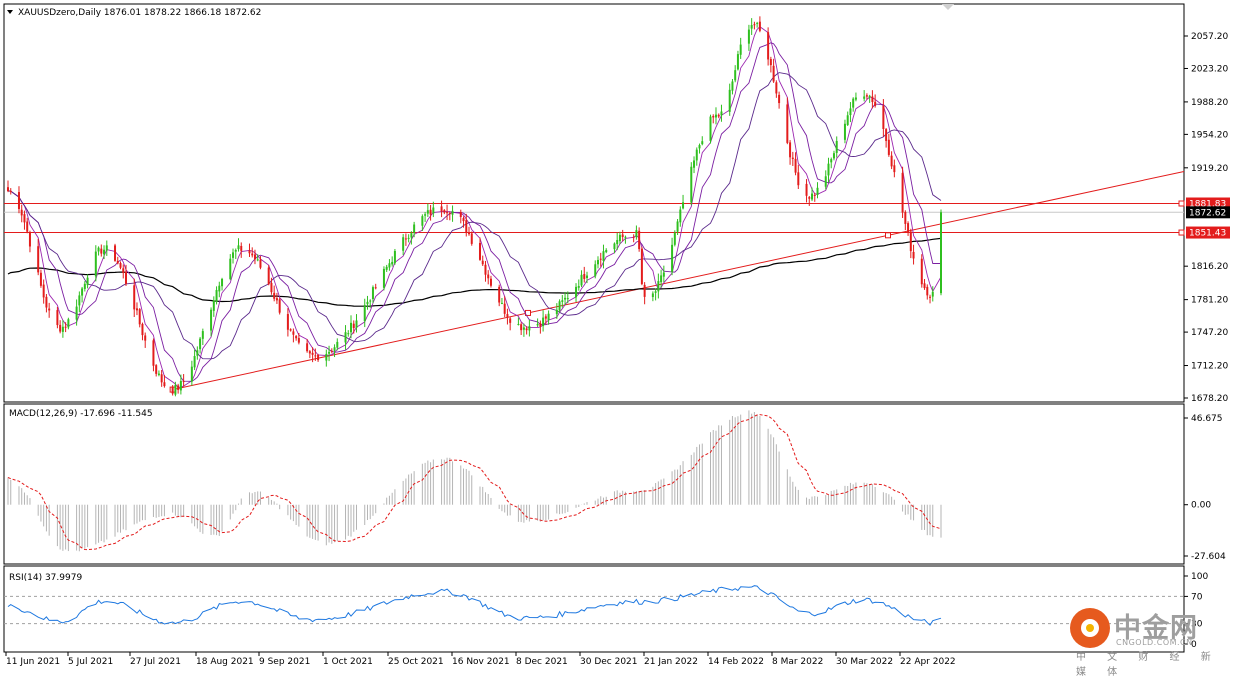  Describe the element at coordinates (1209, 69) in the screenshot. I see `price-tick-label: 2023.20` at that location.